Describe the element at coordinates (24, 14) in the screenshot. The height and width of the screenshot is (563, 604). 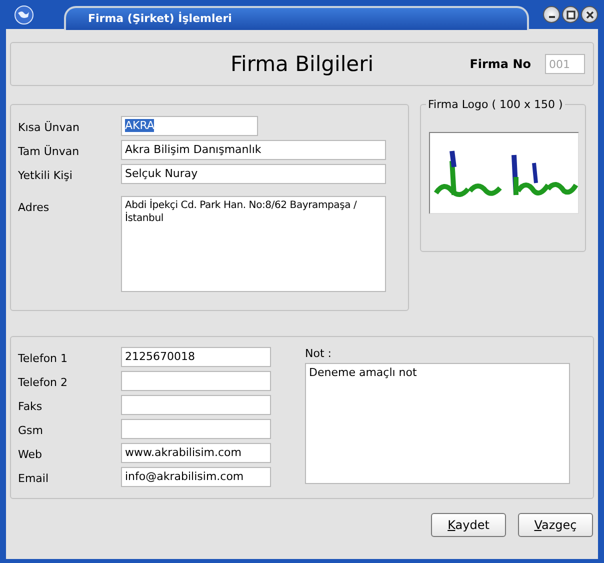
I see `globe-icon` at that location.